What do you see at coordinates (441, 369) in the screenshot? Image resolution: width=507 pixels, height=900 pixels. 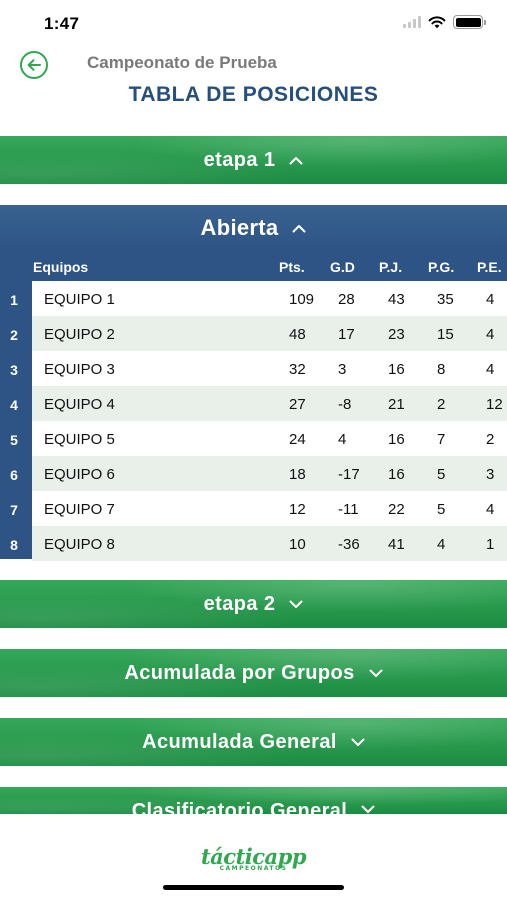 I see `row-pg: 8` at bounding box center [441, 369].